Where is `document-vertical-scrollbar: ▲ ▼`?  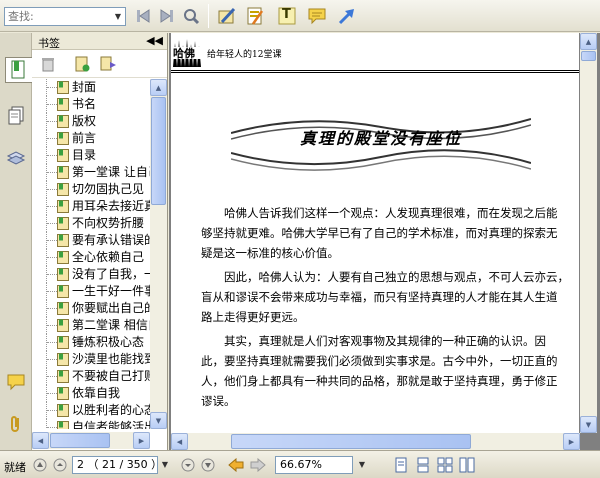
document-vertical-scrollbar: ▲ ▼ is located at coordinates (588, 233).